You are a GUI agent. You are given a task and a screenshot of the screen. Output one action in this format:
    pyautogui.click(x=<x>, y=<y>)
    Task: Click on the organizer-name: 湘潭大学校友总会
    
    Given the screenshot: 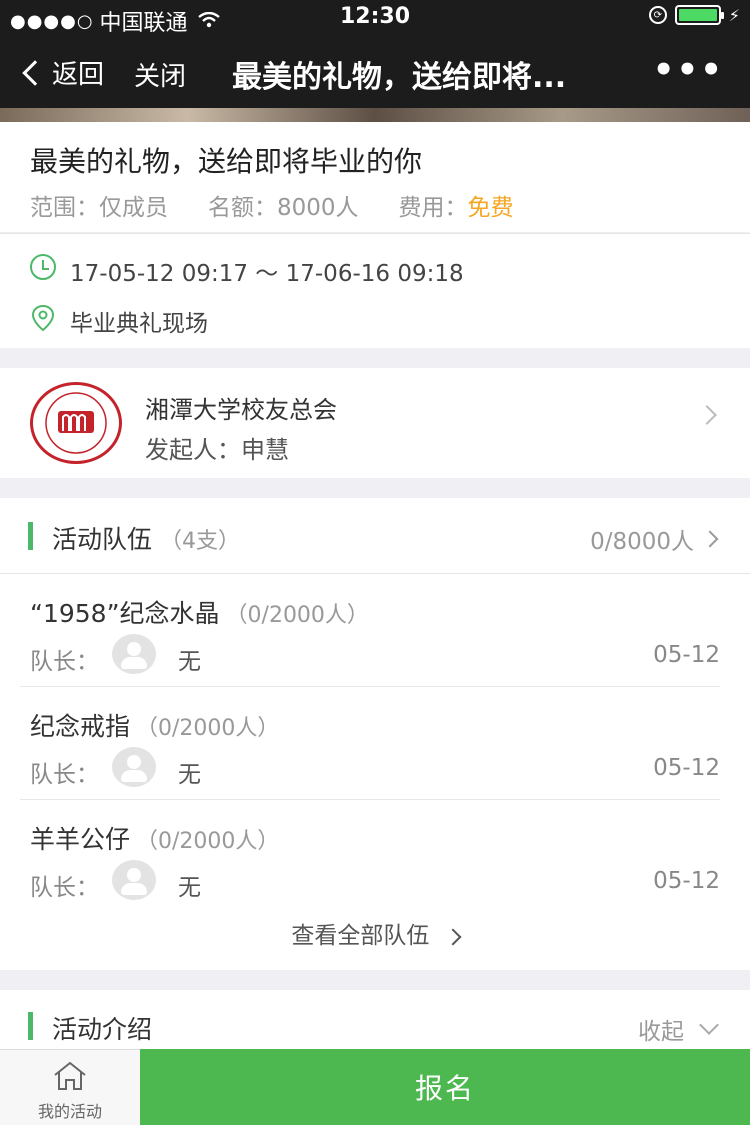 What is the action you would take?
    pyautogui.click(x=241, y=410)
    